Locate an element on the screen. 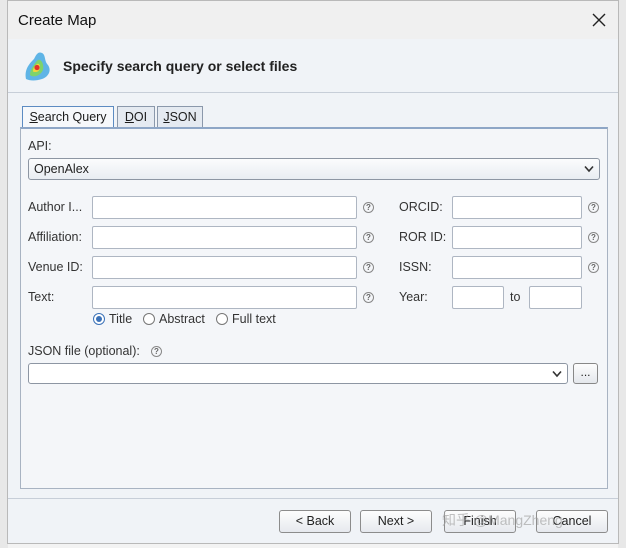 The height and width of the screenshot is (548, 626). json-file-help-icon: ? is located at coordinates (156, 351).